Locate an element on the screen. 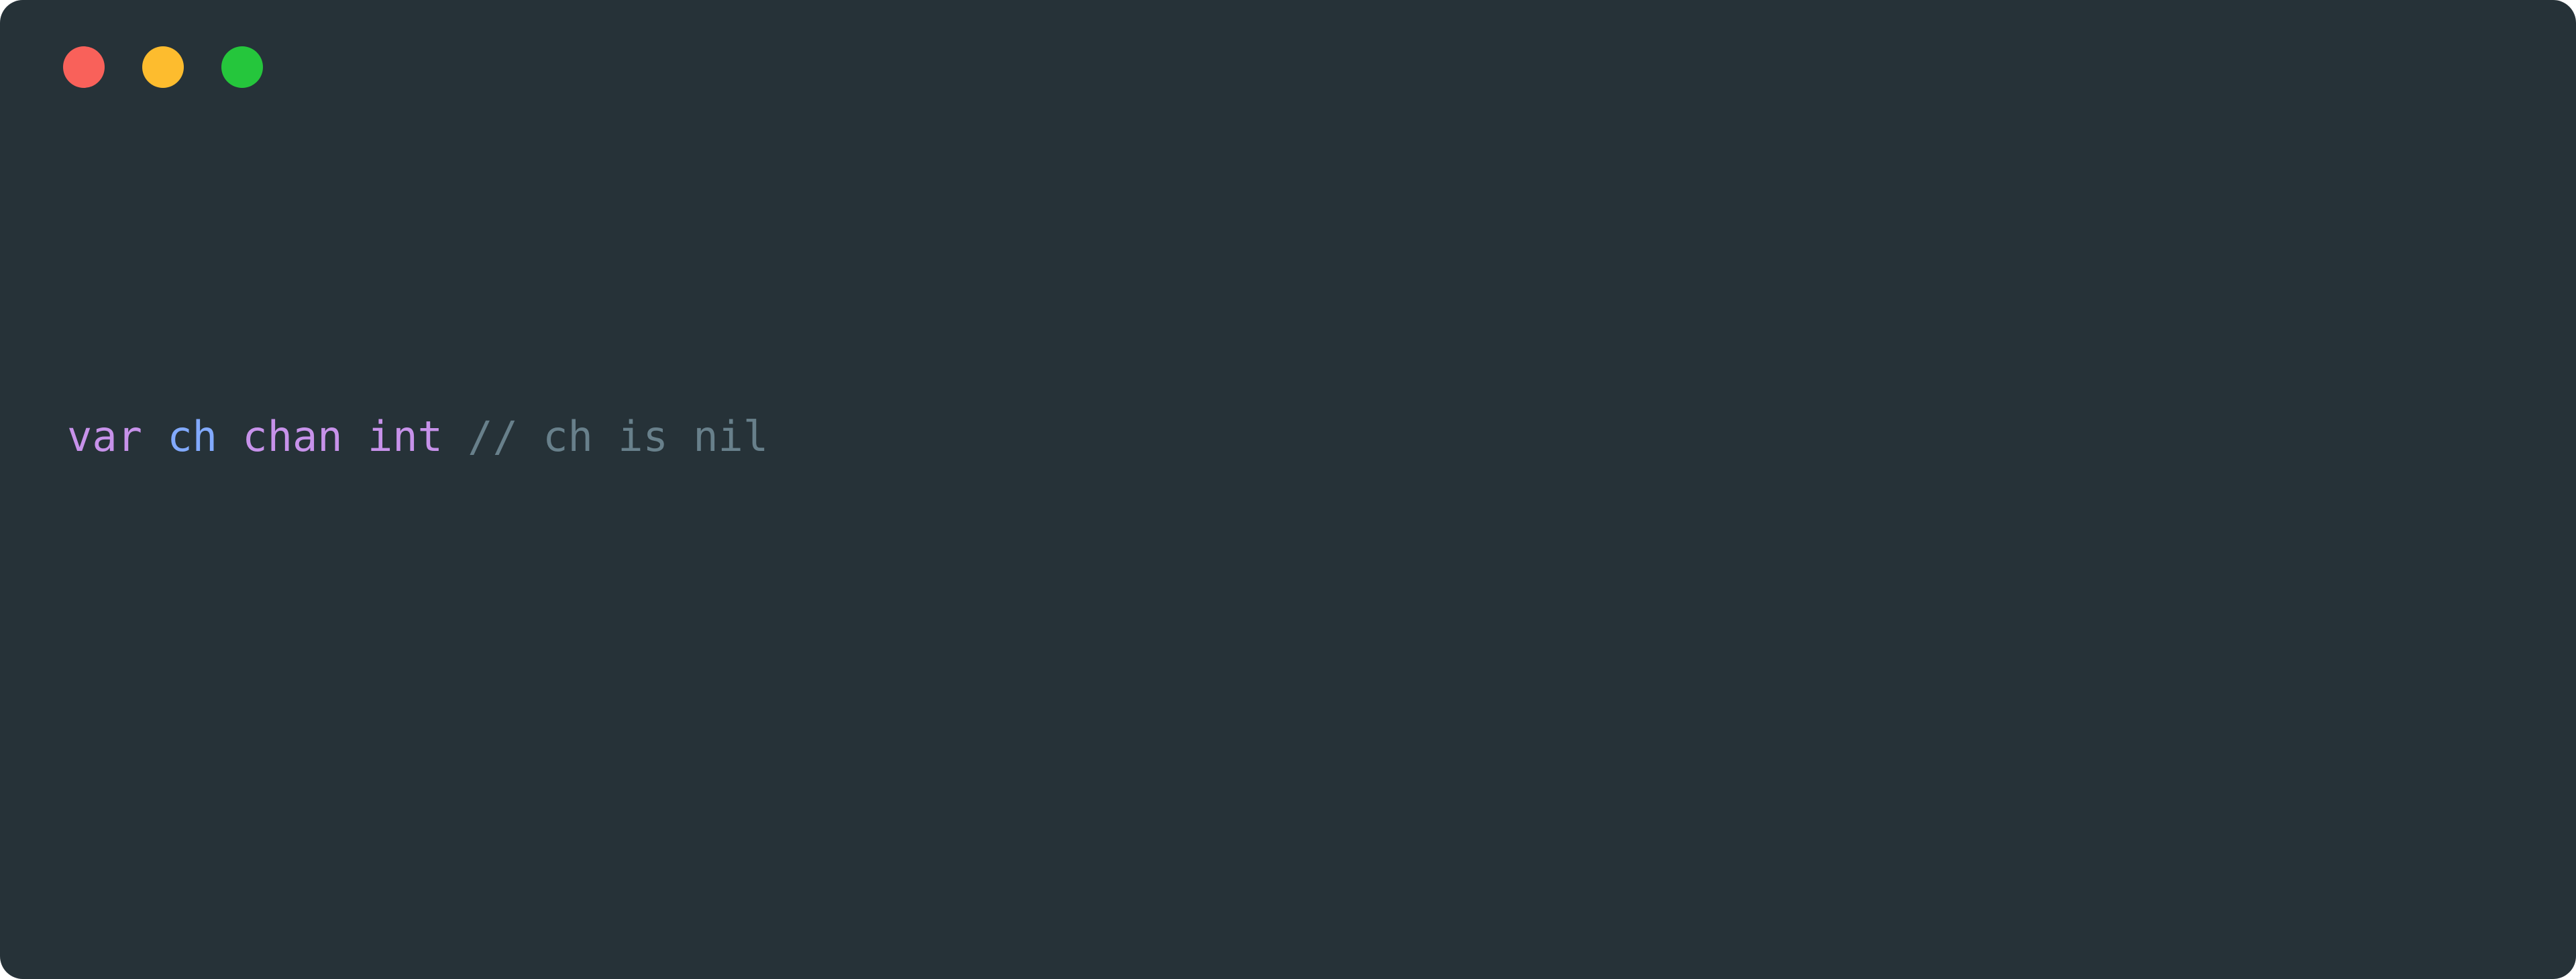 This screenshot has width=2576, height=979. identifier-ch: ch is located at coordinates (192, 436).